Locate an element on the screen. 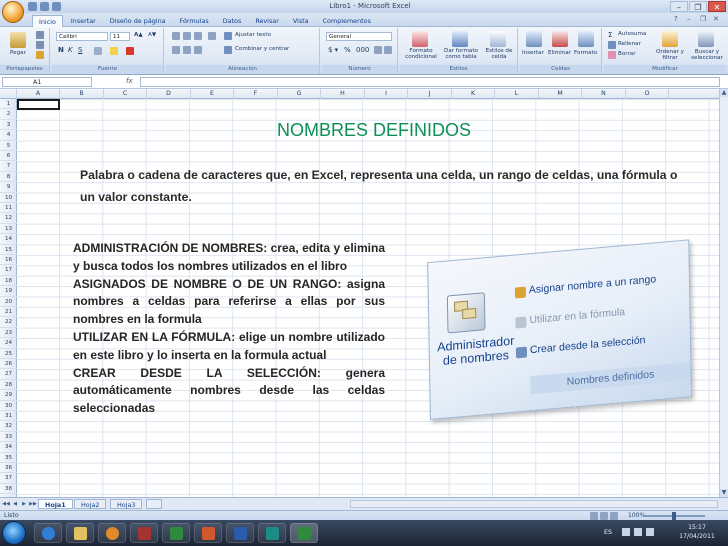 This screenshot has height=546, width=728. conditional-format-button: Formato condicional is located at coordinates (421, 54).